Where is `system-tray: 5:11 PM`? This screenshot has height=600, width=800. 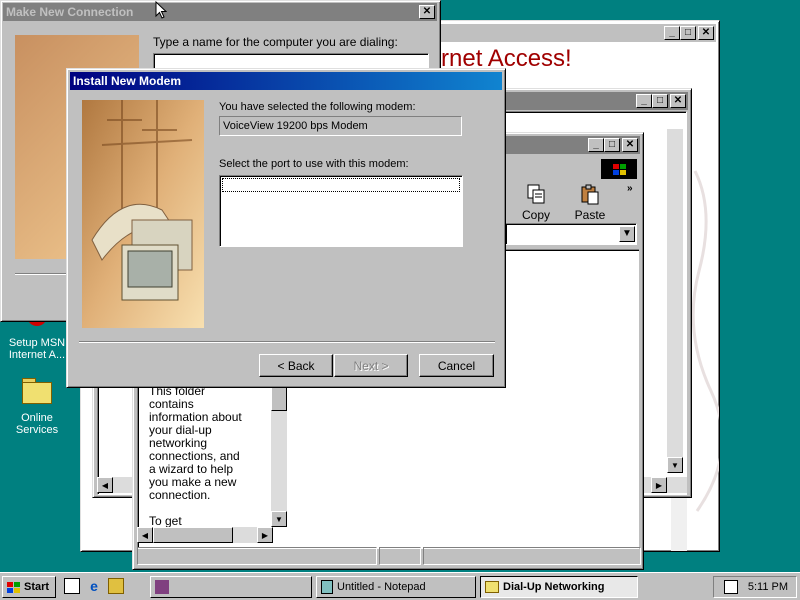
system-tray: 5:11 PM is located at coordinates (755, 587).